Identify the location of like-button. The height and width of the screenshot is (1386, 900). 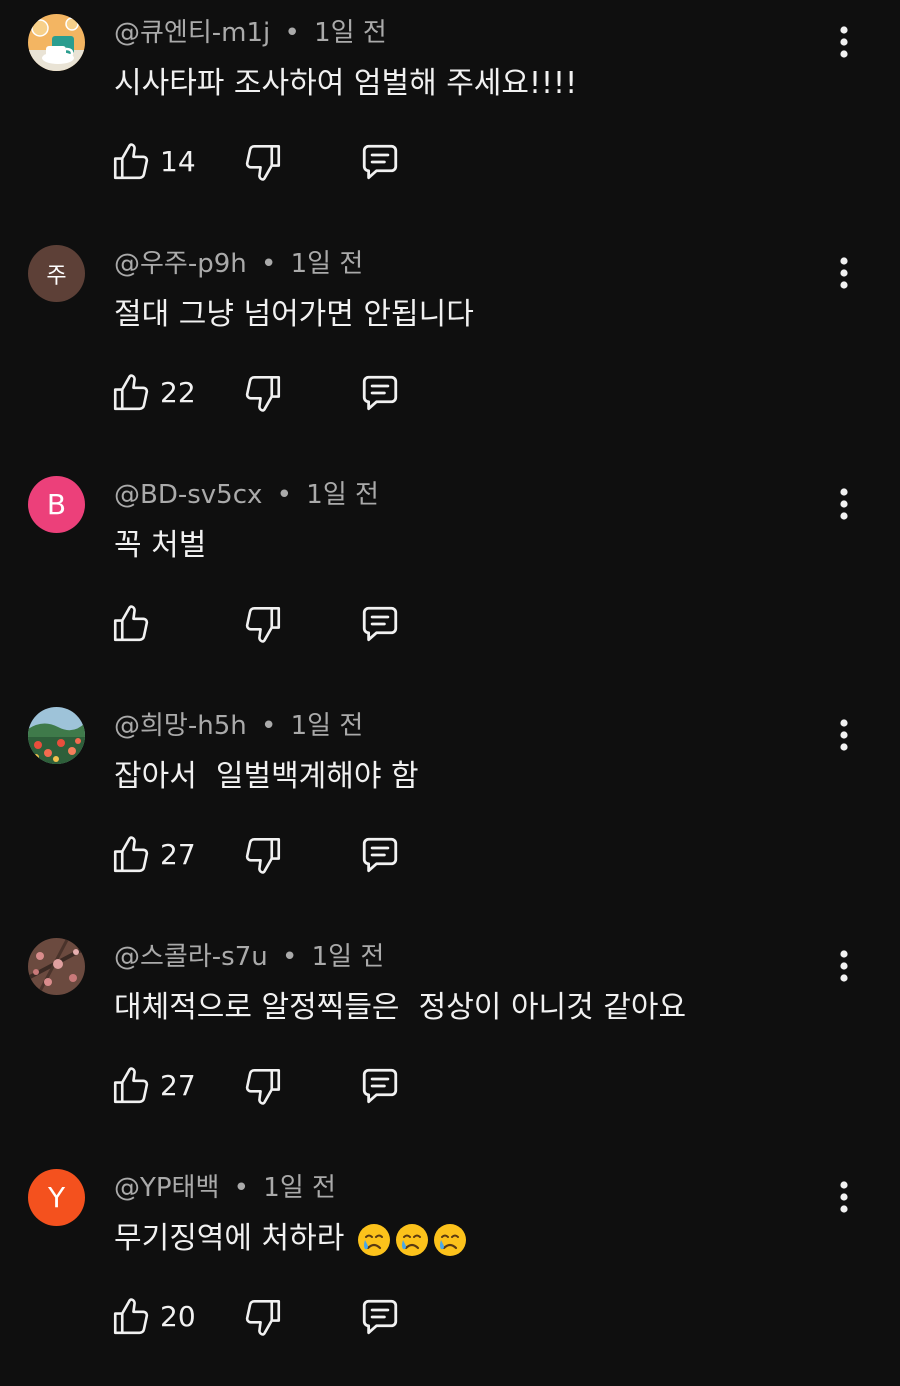
(135, 624).